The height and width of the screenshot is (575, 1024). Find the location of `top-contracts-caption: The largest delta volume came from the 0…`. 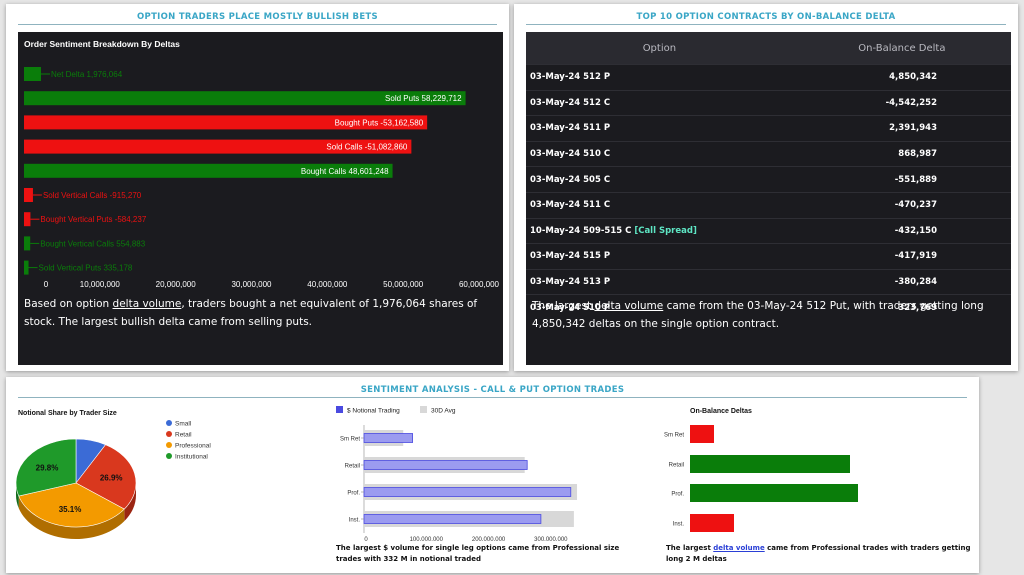

top-contracts-caption: The largest delta volume came from the 0… is located at coordinates (767, 315).